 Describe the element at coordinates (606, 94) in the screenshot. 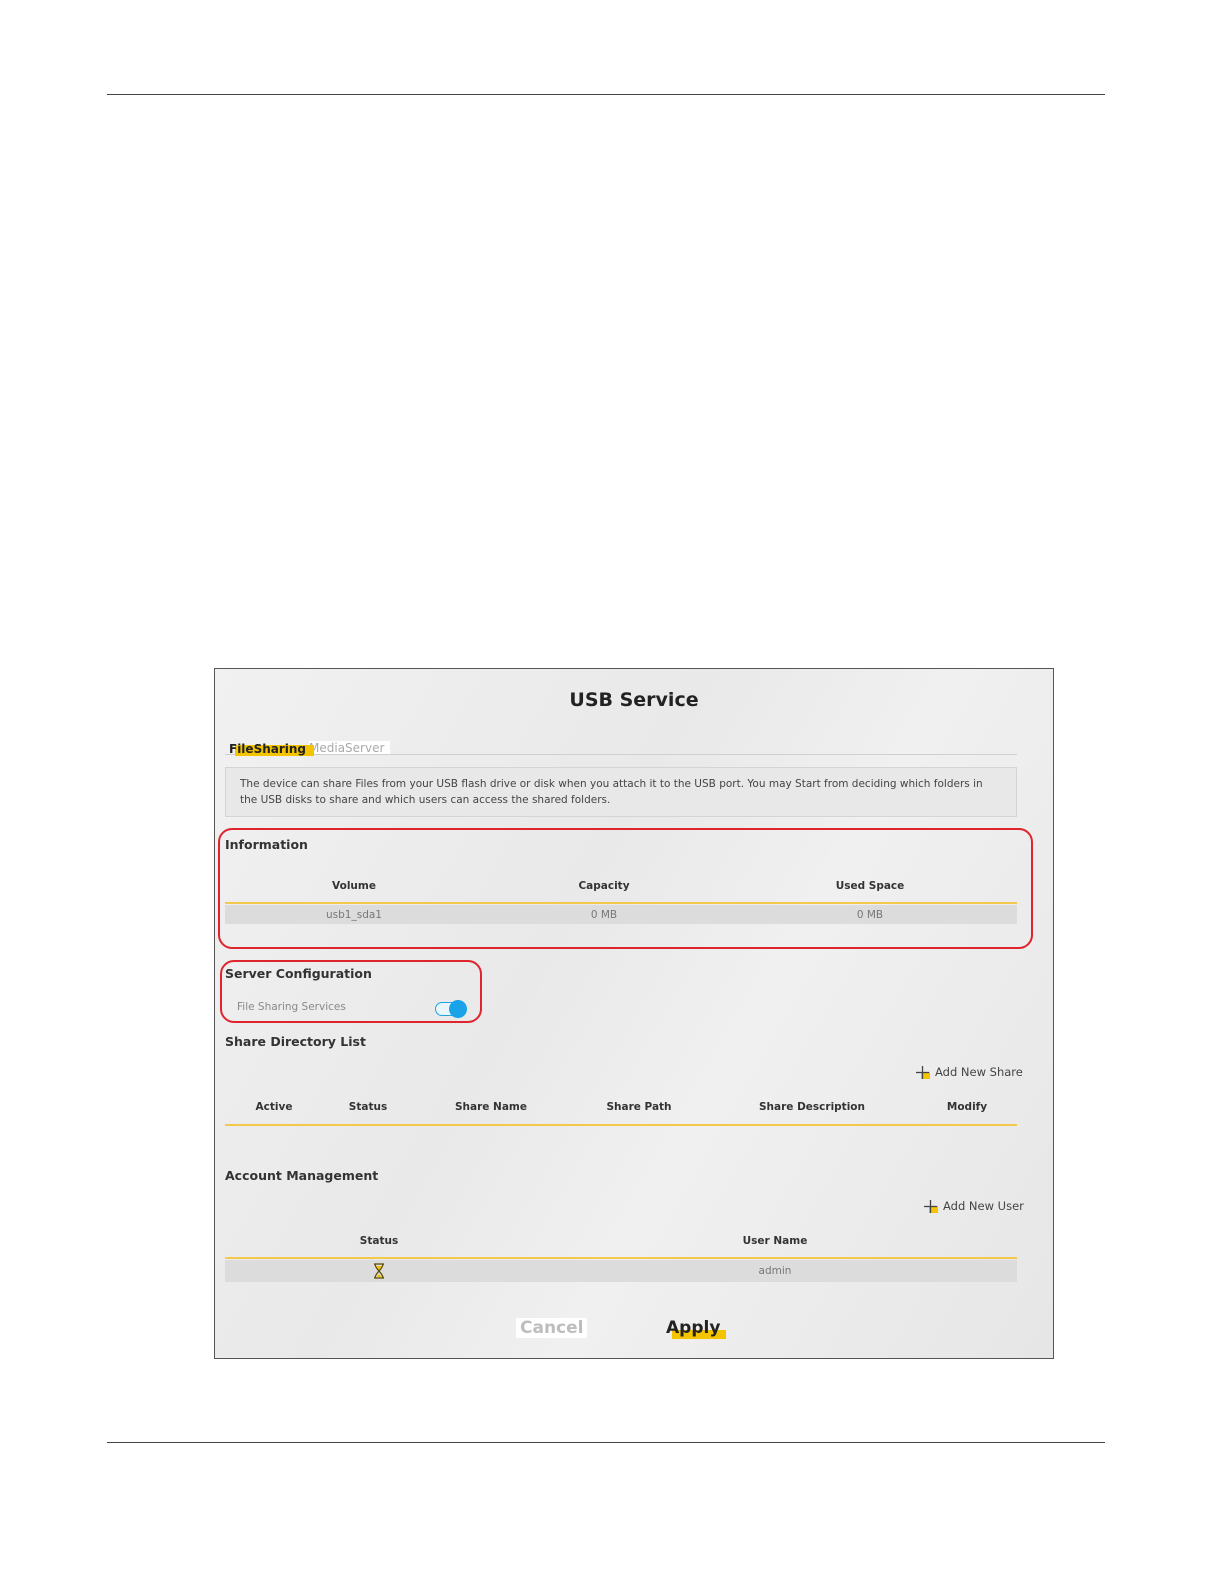

I see `header-rule` at that location.